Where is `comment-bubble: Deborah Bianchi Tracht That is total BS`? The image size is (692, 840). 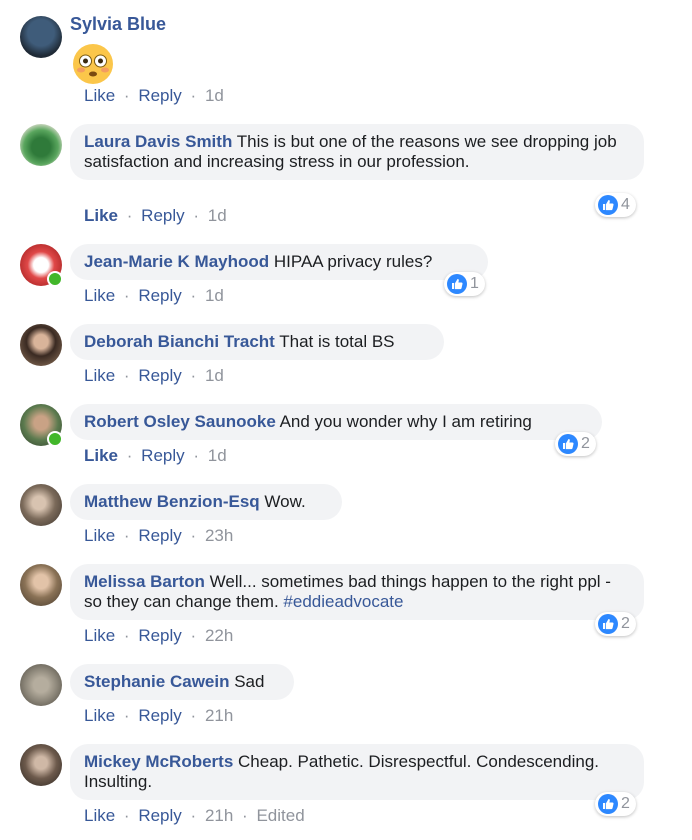 comment-bubble: Deborah Bianchi Tracht That is total BS is located at coordinates (257, 342).